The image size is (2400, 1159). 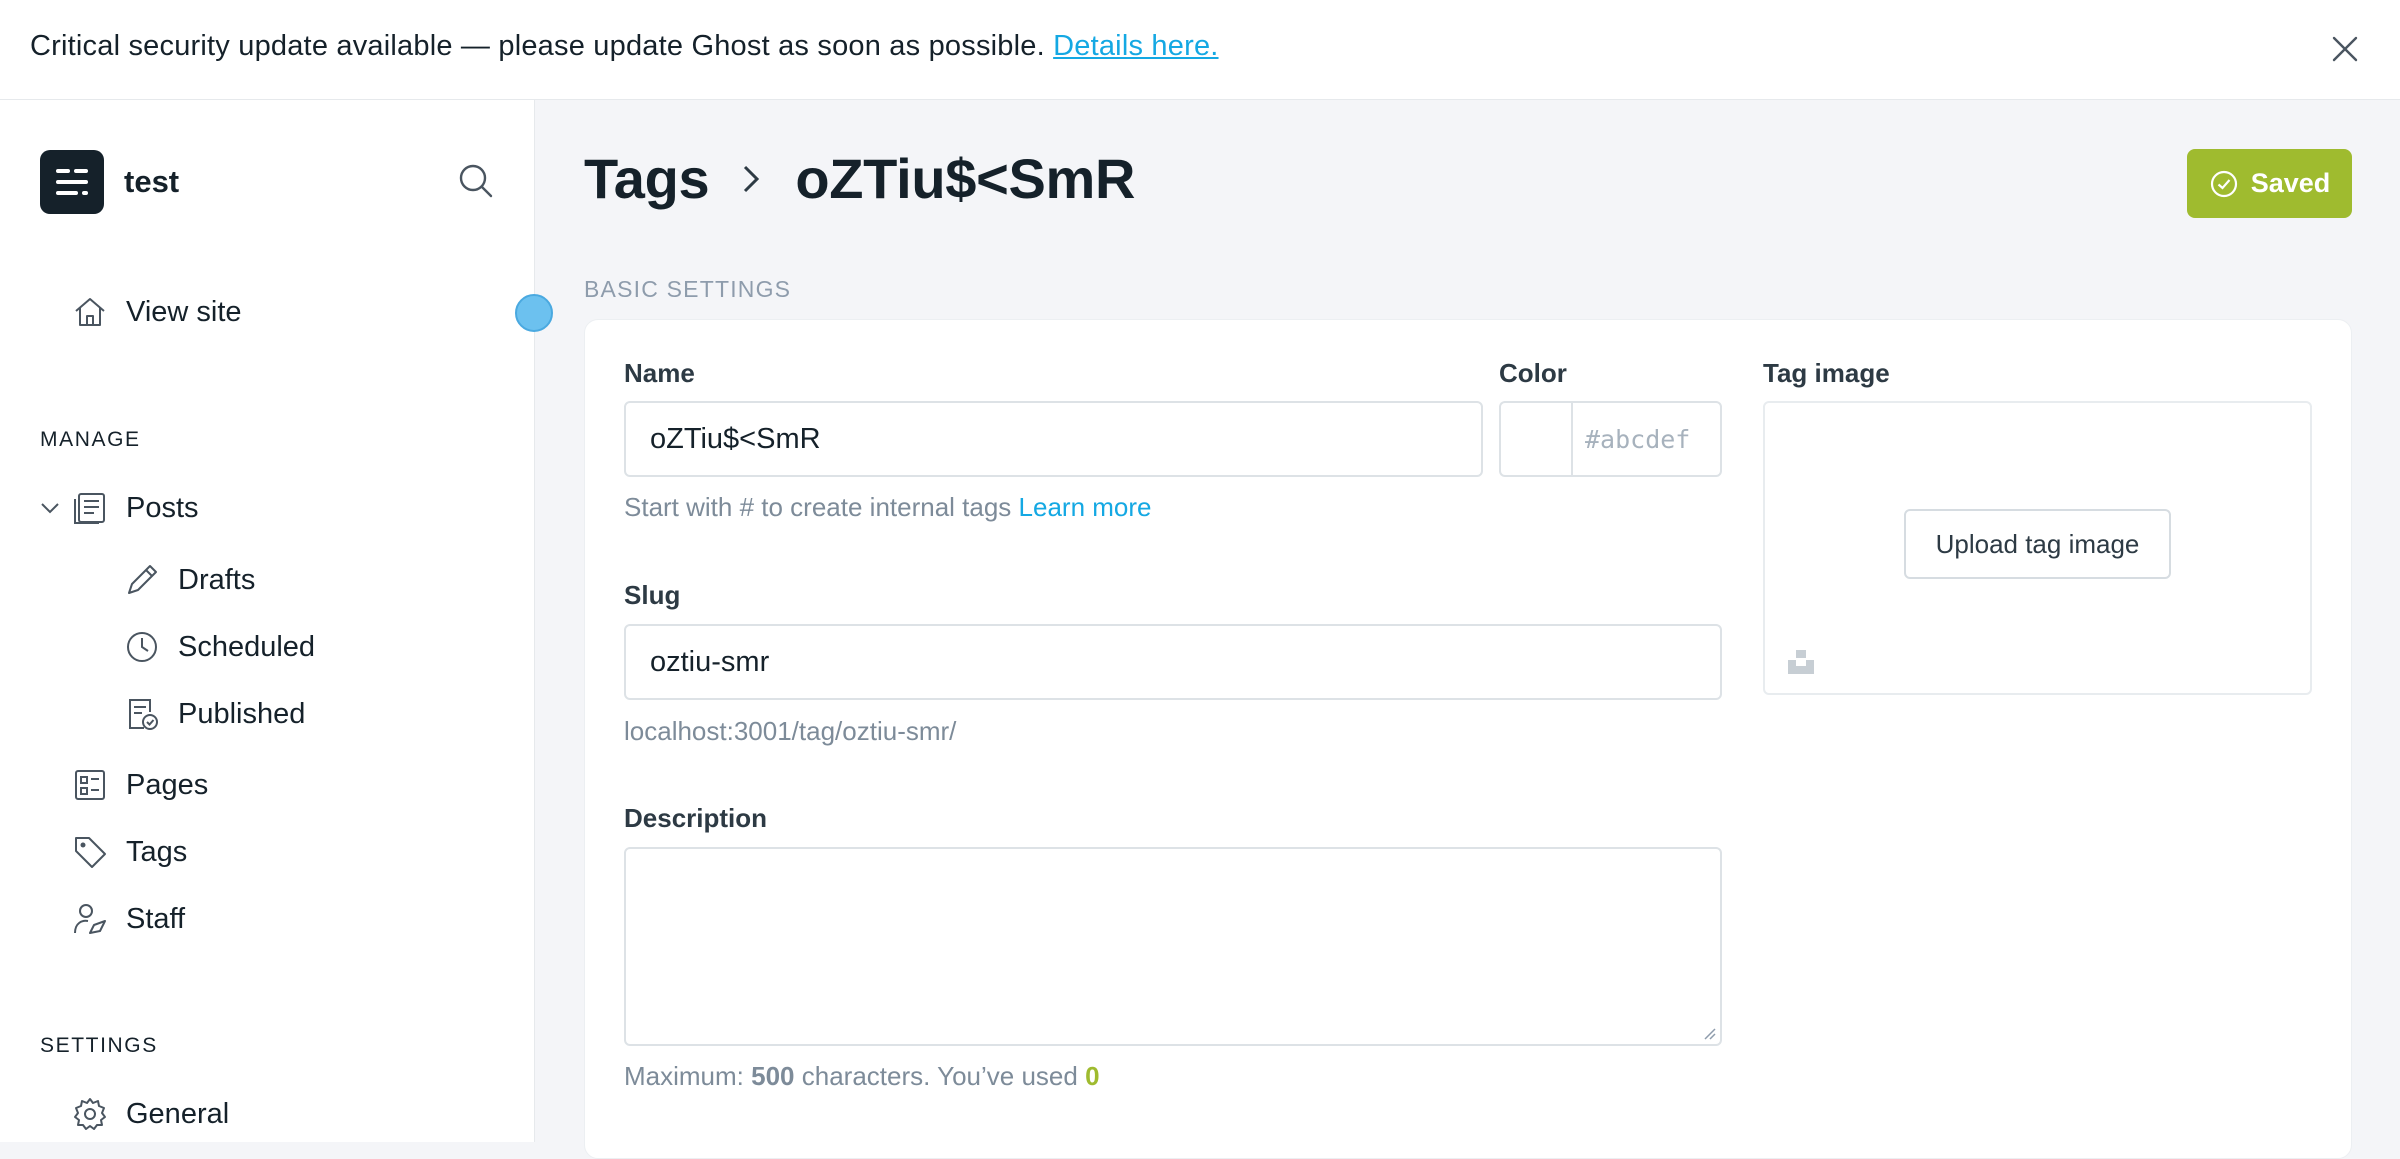 What do you see at coordinates (965, 178) in the screenshot?
I see `breadcrumb-current: oZTiu$<SmR` at bounding box center [965, 178].